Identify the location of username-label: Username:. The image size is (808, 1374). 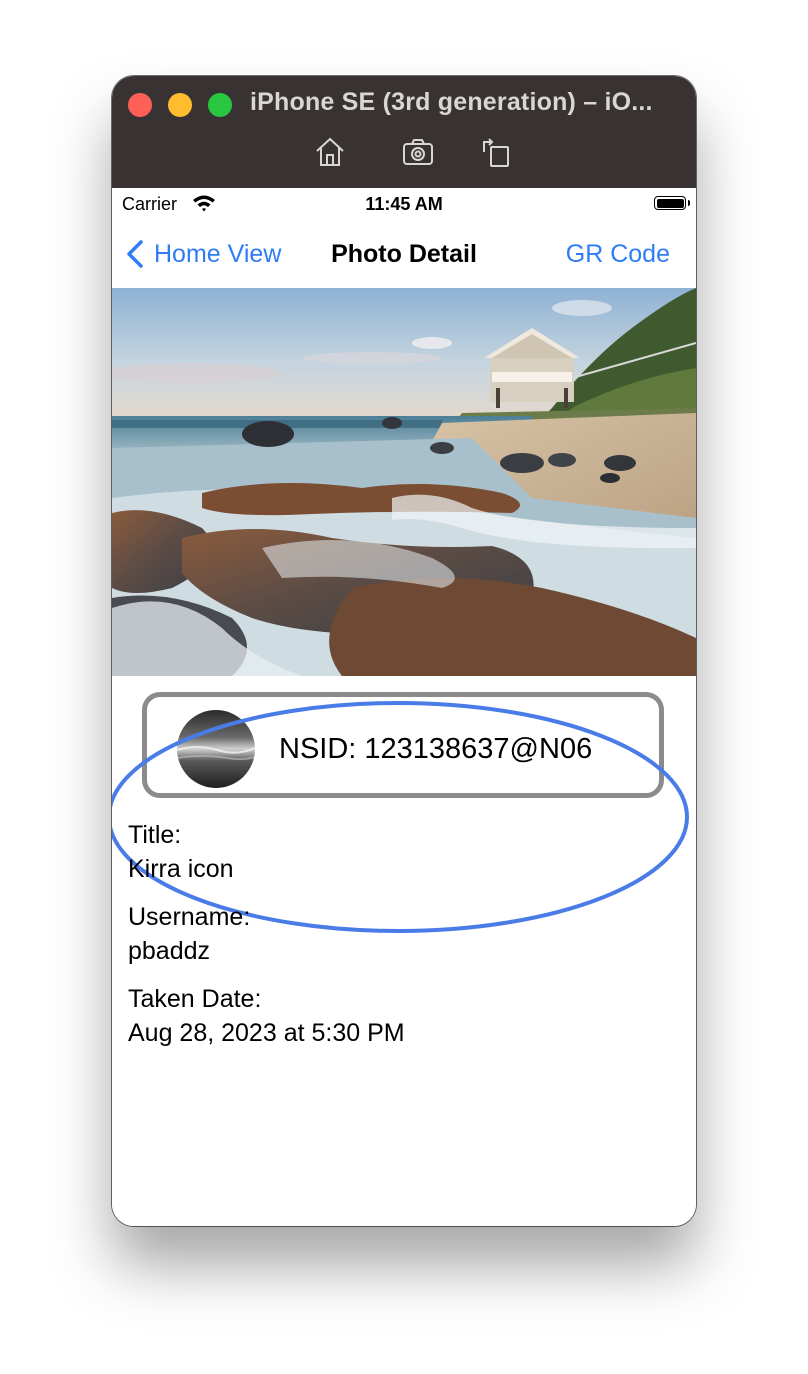
(189, 917).